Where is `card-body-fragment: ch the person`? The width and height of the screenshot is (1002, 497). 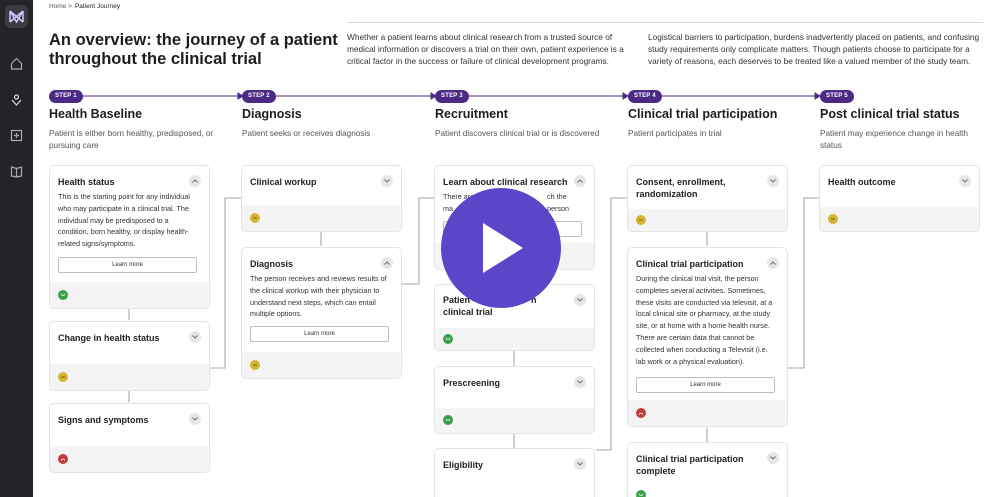
card-body-fragment: ch the person is located at coordinates (558, 202).